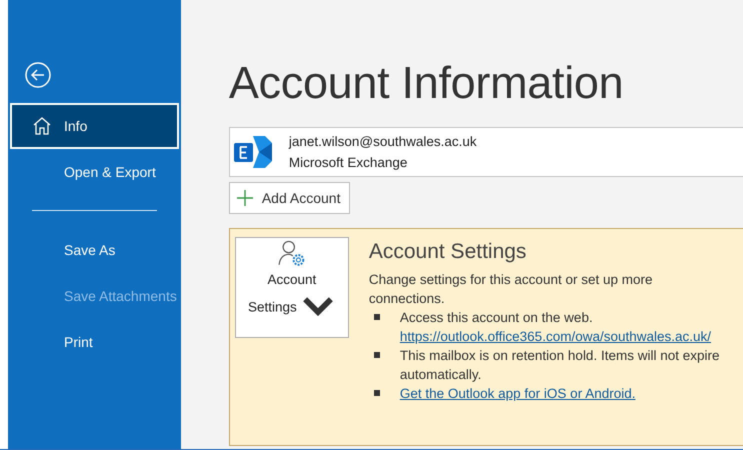 The image size is (743, 450). Describe the element at coordinates (42, 126) in the screenshot. I see `home-icon` at that location.